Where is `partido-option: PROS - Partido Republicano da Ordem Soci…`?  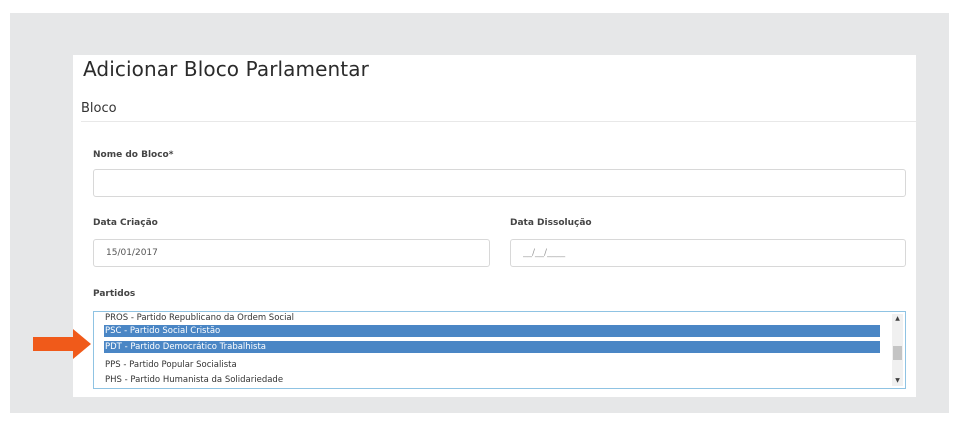 partido-option: PROS - Partido Republicano da Ordem Soci… is located at coordinates (492, 318).